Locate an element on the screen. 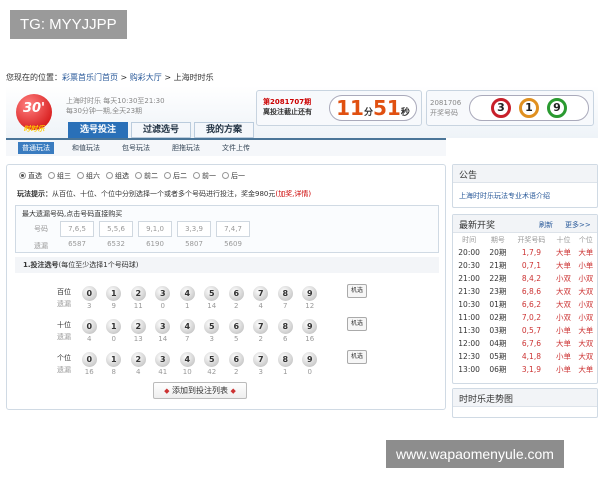  hot-code: 5,5,6 6532 is located at coordinates (116, 234).